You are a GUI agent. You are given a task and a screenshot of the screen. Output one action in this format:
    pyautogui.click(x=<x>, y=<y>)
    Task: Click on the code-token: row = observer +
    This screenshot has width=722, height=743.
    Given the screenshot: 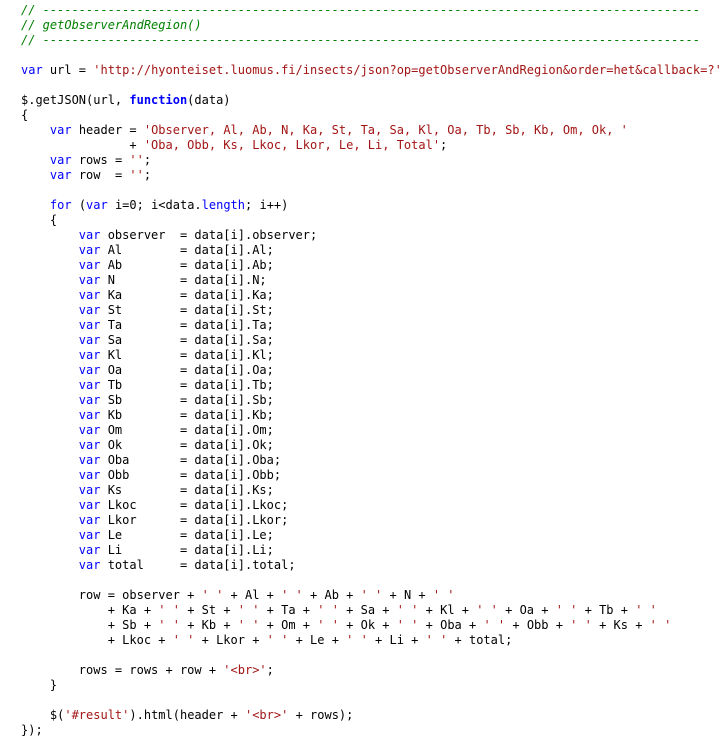 What is the action you would take?
    pyautogui.click(x=111, y=595)
    